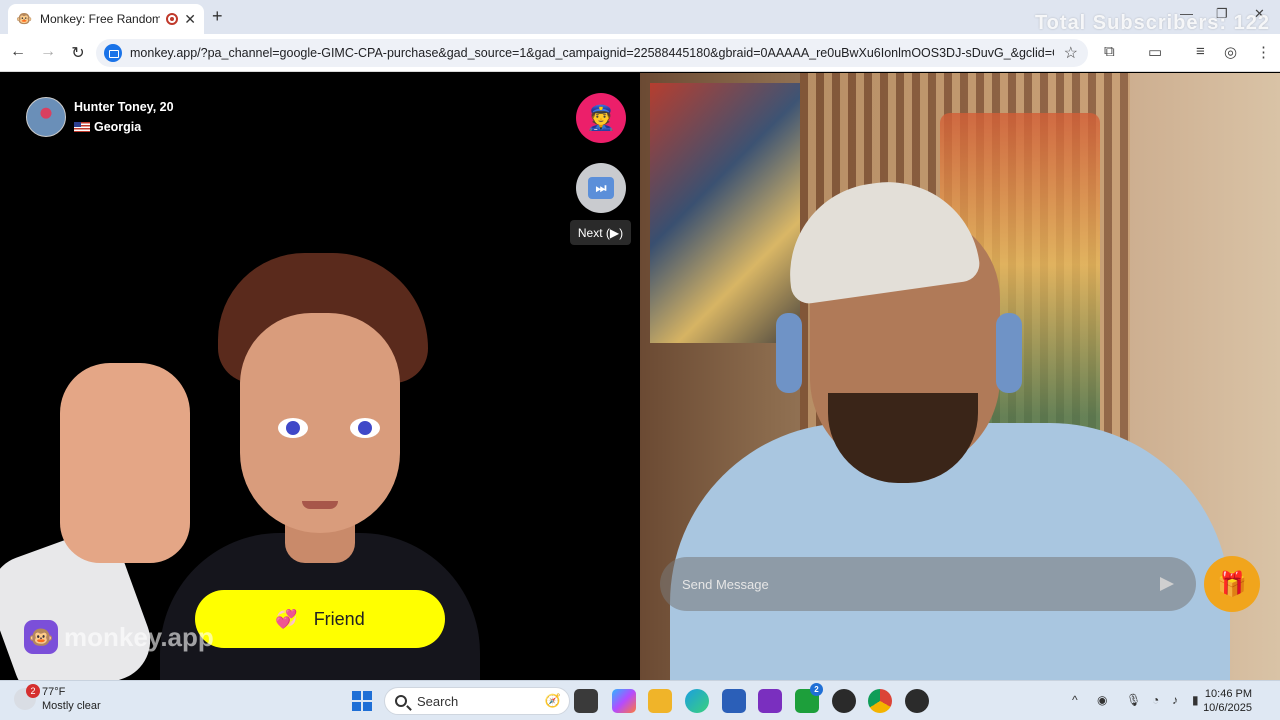  Describe the element at coordinates (54, 692) in the screenshot. I see `temperature: 77°F` at that location.